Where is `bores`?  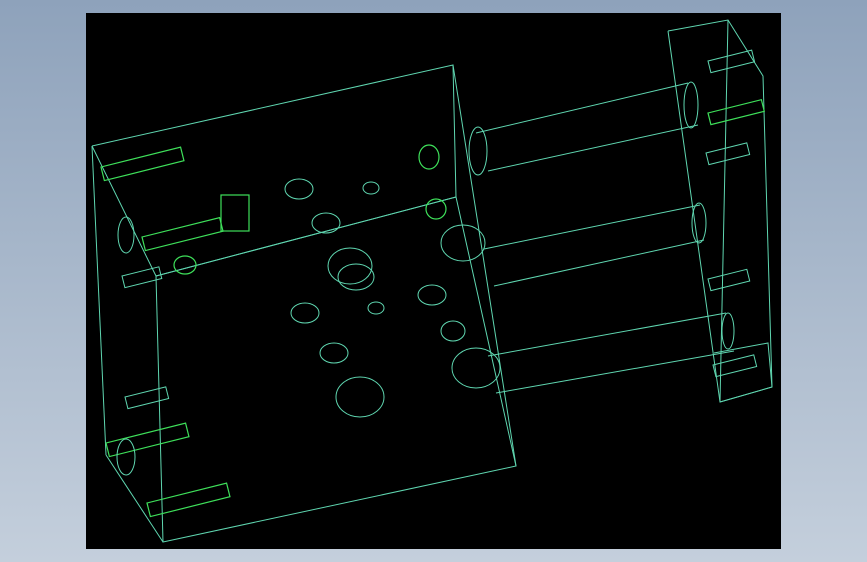
bores is located at coordinates (392, 298).